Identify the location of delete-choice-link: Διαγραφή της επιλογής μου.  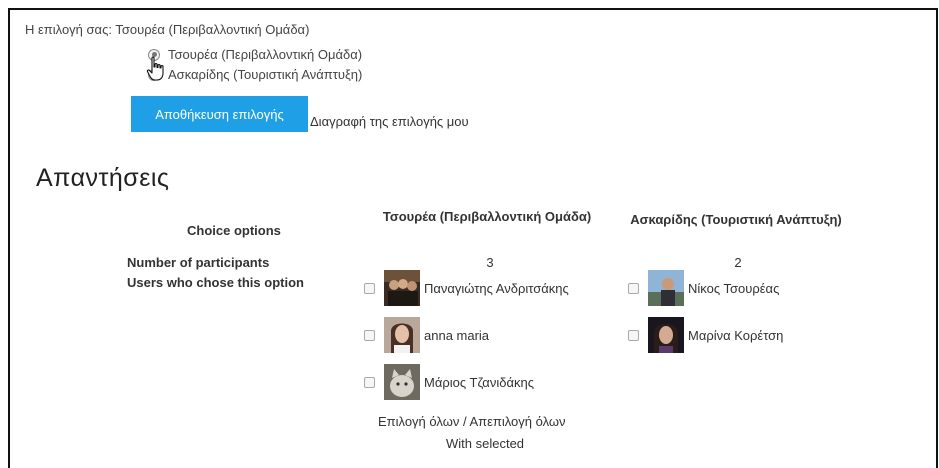
(389, 121).